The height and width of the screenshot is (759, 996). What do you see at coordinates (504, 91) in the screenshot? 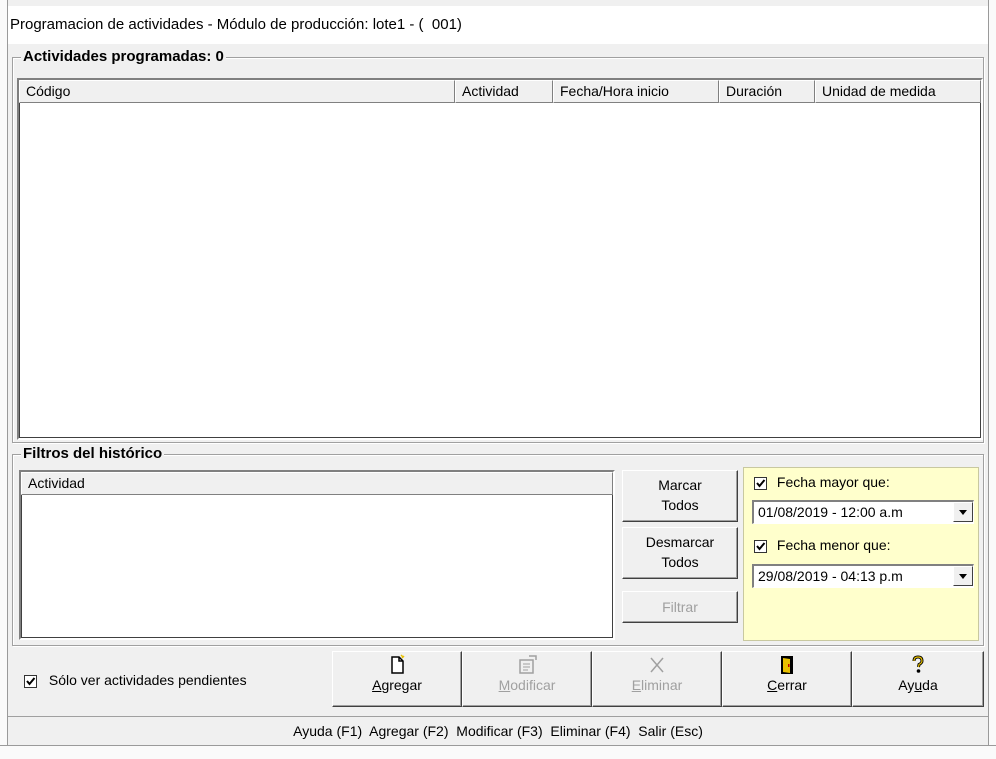
I see `column-header-actividad: Actividad` at bounding box center [504, 91].